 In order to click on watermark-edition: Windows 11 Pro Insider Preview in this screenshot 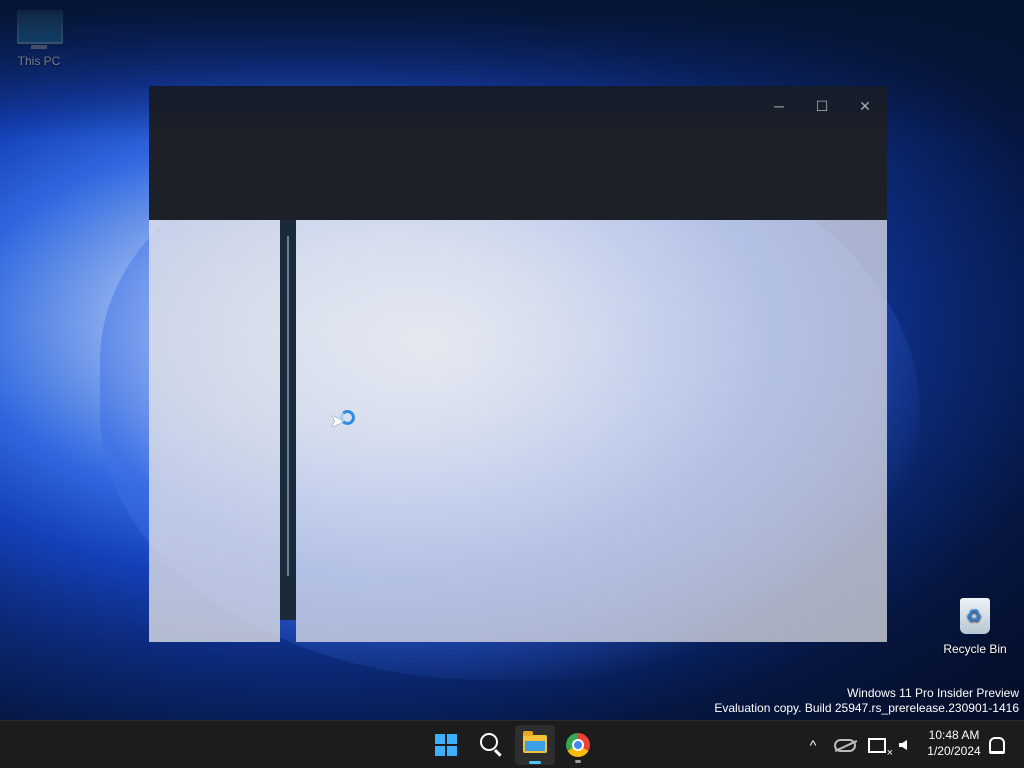, I will do `click(933, 693)`.